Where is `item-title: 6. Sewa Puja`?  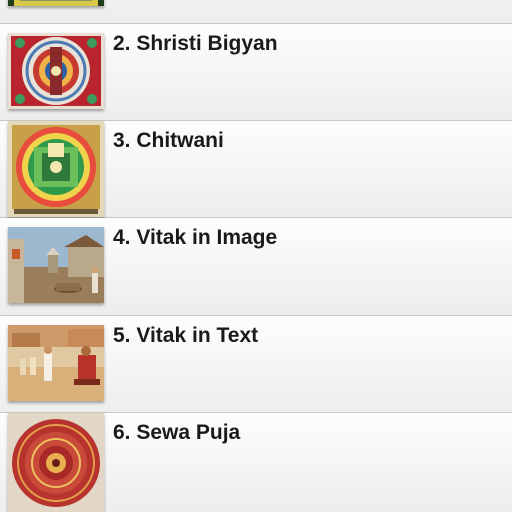 item-title: 6. Sewa Puja is located at coordinates (177, 432).